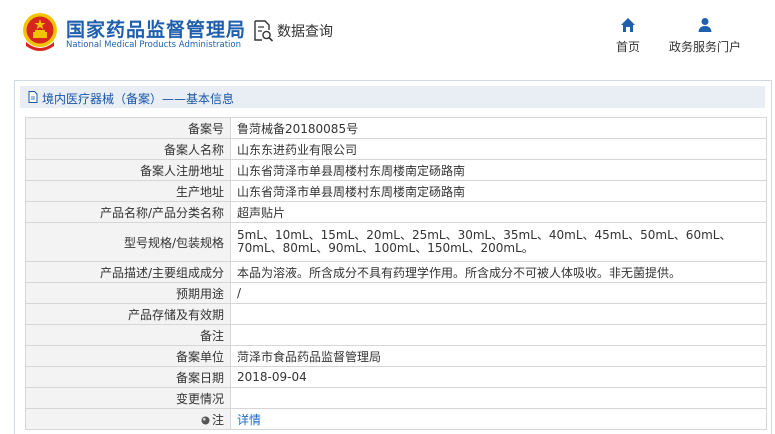 This screenshot has height=434, width=775. What do you see at coordinates (128, 419) in the screenshot?
I see `note-label-cell: 注` at bounding box center [128, 419].